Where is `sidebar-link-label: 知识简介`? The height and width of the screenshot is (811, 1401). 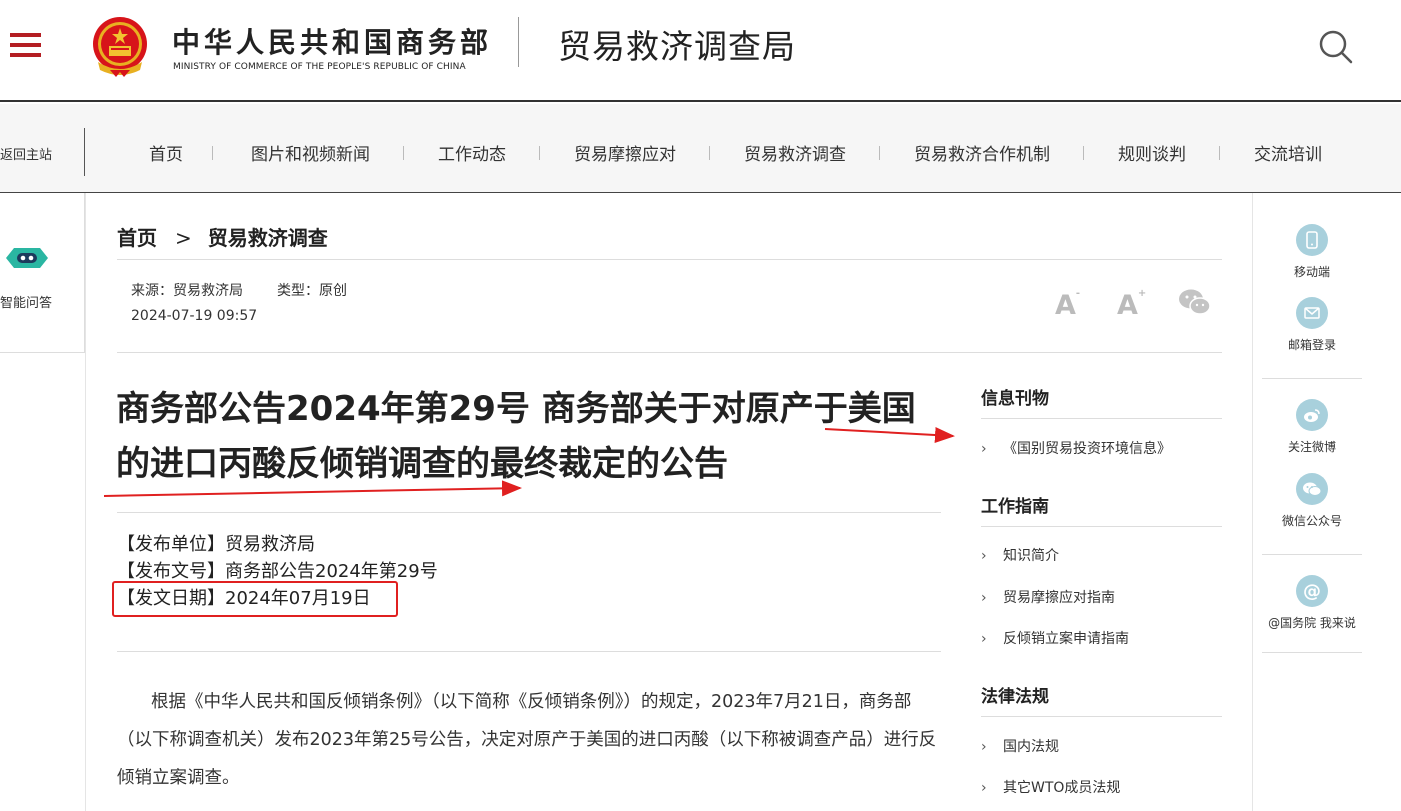
sidebar-link-label: 知识简介 is located at coordinates (1031, 556).